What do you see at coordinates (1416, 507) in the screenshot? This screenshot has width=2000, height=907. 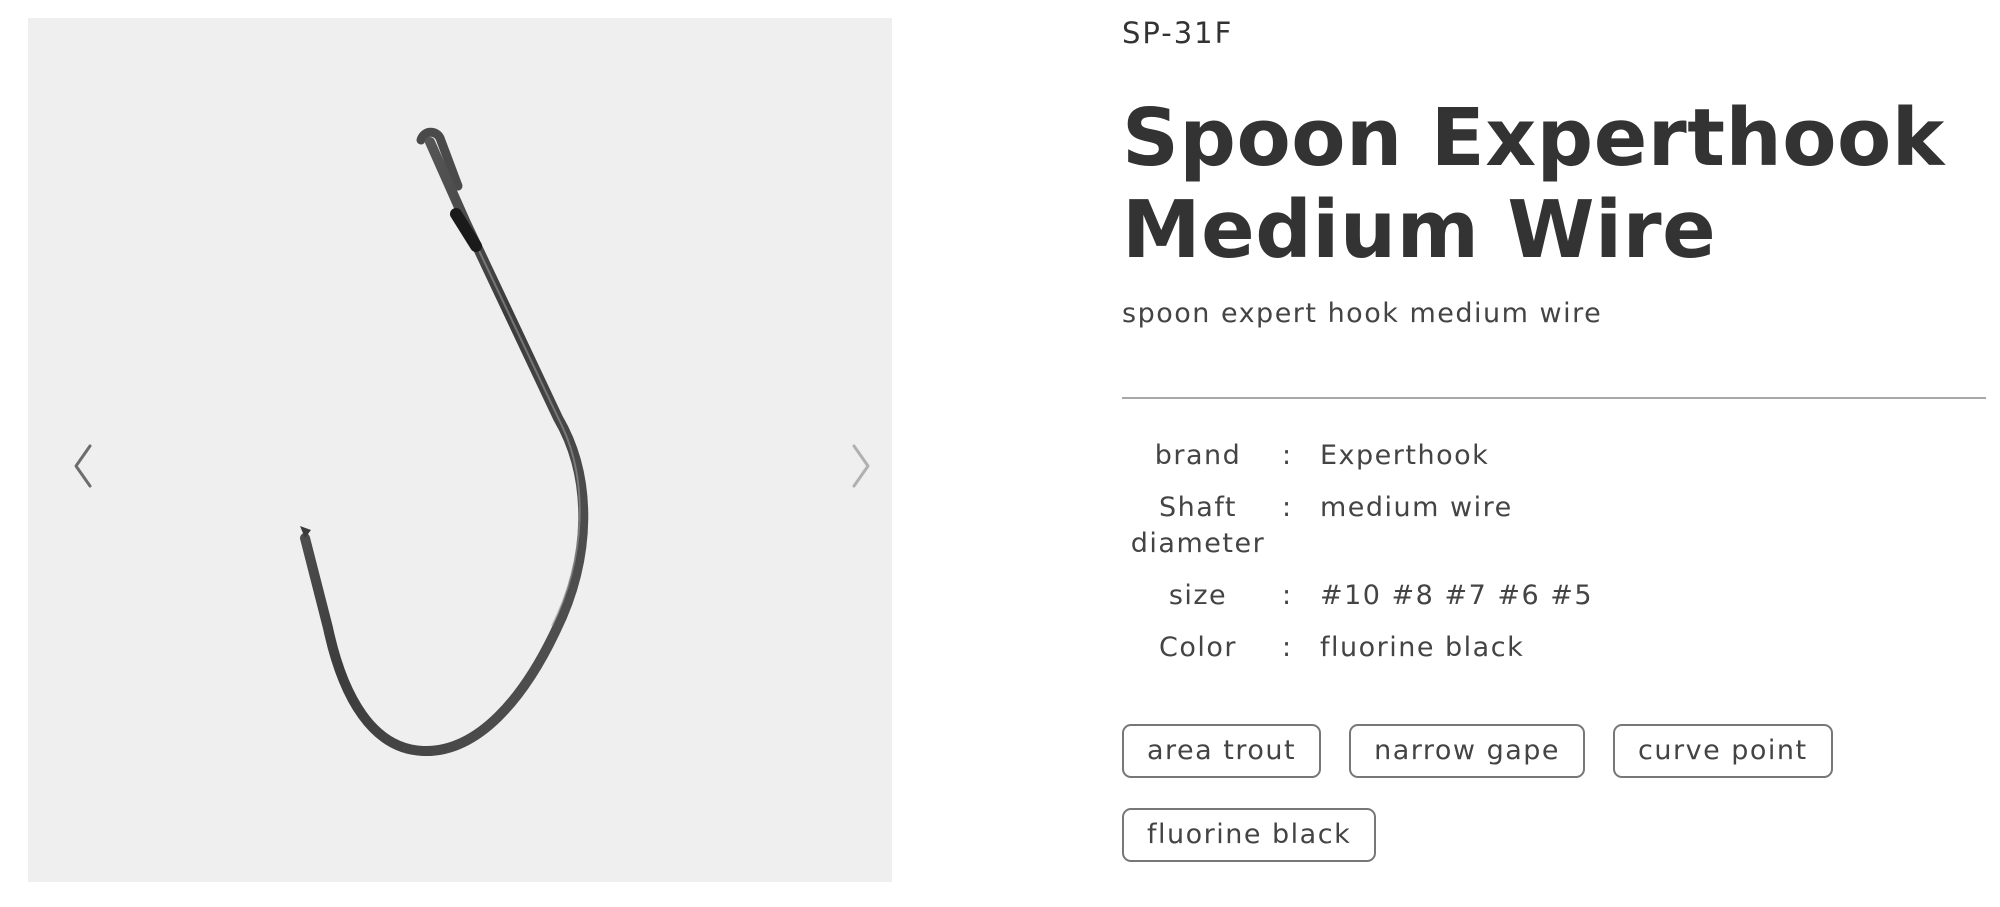 I see `spec-value: medium wire` at bounding box center [1416, 507].